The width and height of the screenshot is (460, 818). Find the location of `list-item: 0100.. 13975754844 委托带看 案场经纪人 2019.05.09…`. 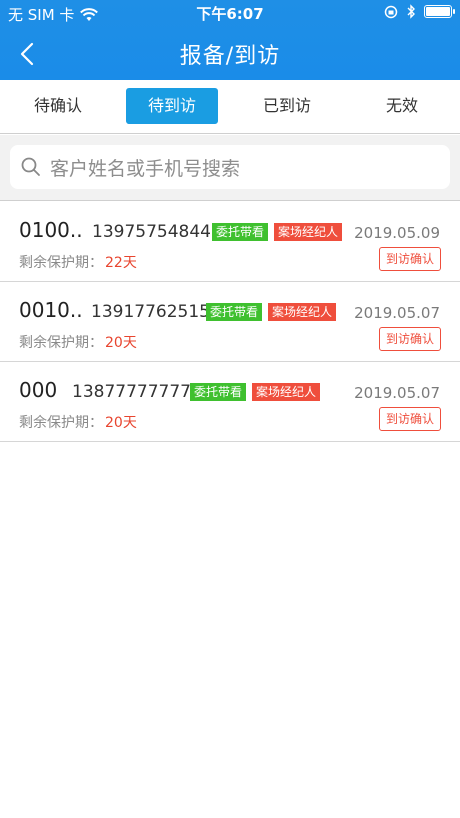

list-item: 0100.. 13975754844 委托带看 案场经纪人 2019.05.09… is located at coordinates (230, 242).